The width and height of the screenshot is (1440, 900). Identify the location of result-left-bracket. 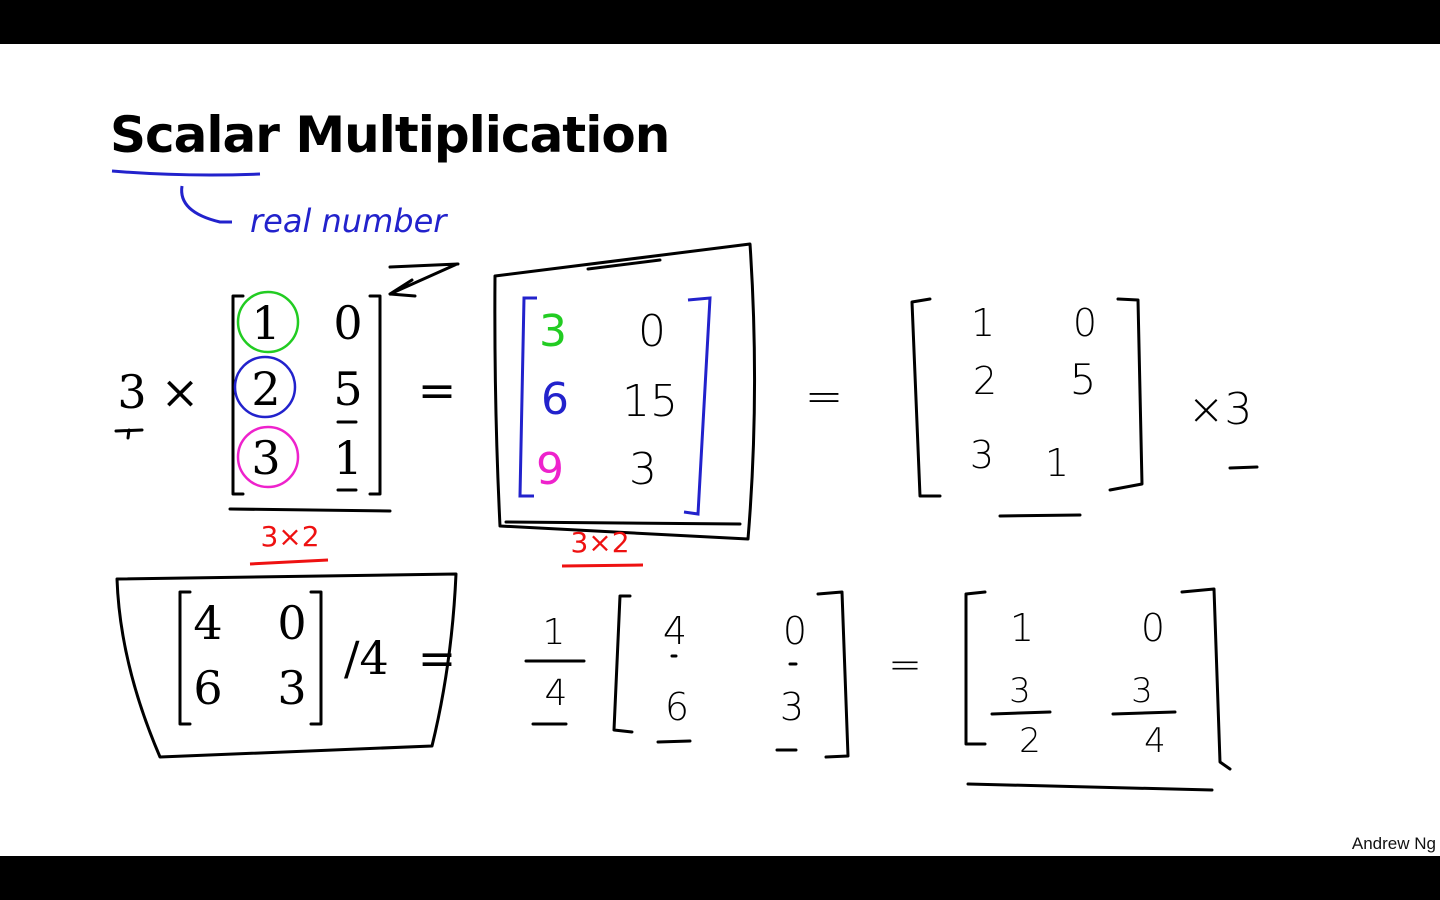
(527, 397).